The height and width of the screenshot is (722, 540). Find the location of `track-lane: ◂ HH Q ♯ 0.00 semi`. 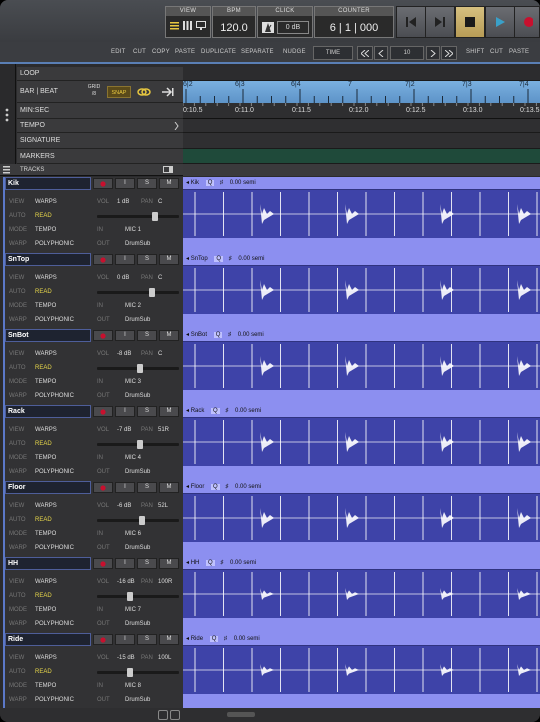

track-lane: ◂ HH Q ♯ 0.00 semi is located at coordinates (361, 595).